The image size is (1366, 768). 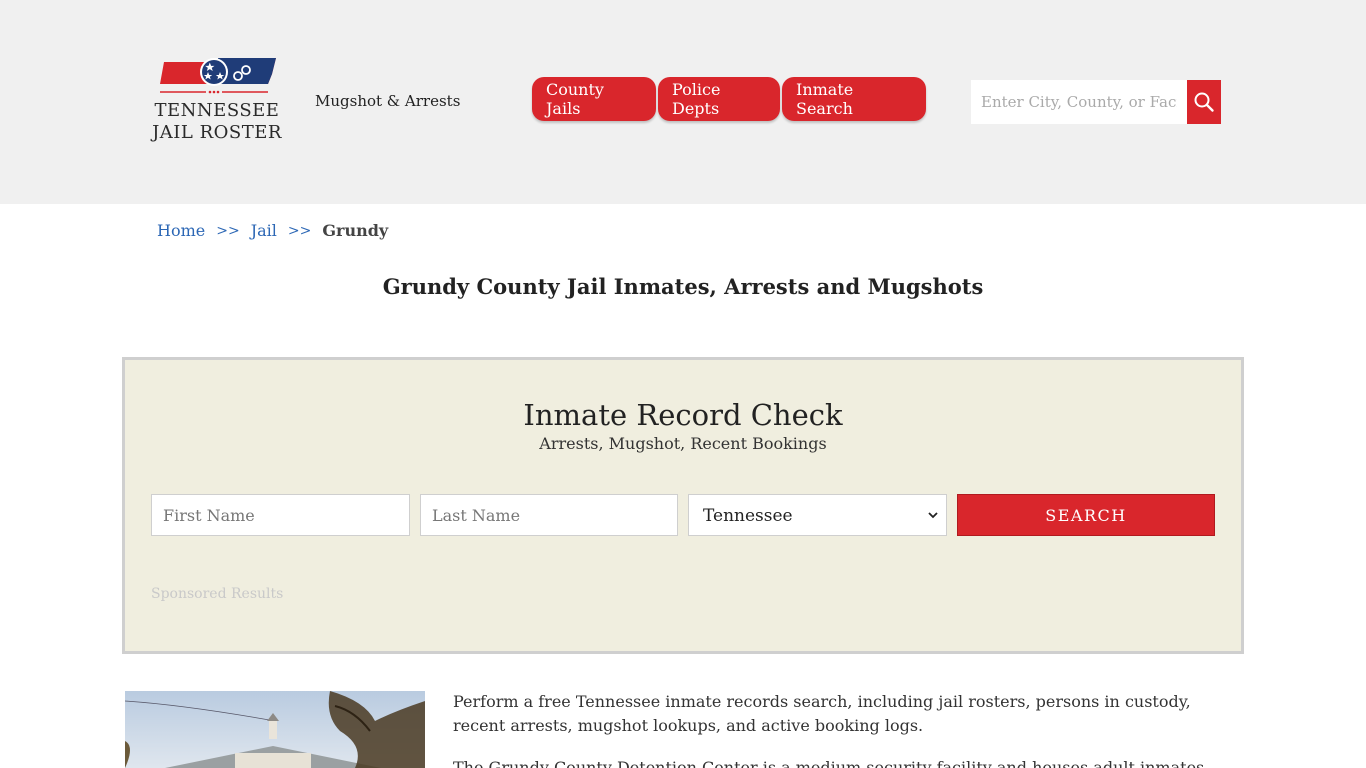 I want to click on breadcrumb-current: Grundy, so click(x=355, y=230).